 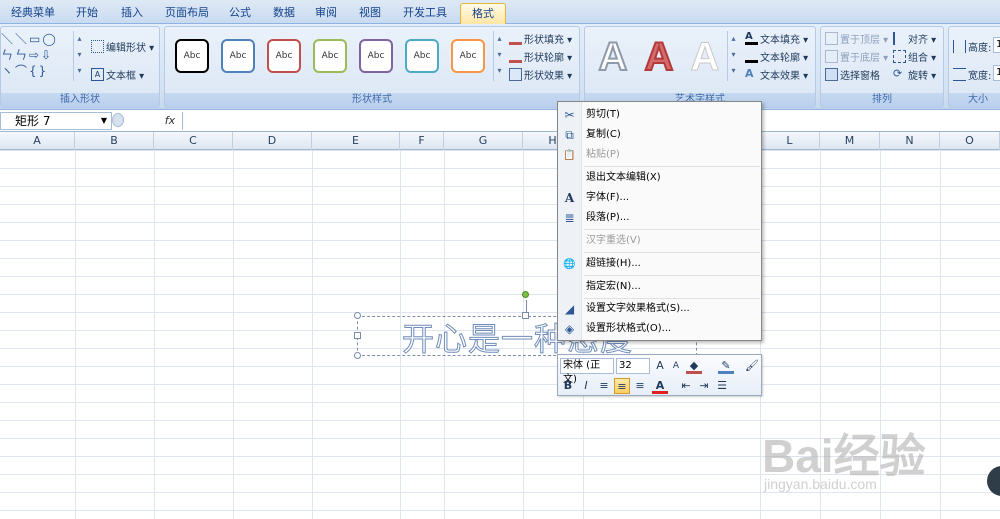 What do you see at coordinates (659, 57) in the screenshot?
I see `wordart-style-red: A` at bounding box center [659, 57].